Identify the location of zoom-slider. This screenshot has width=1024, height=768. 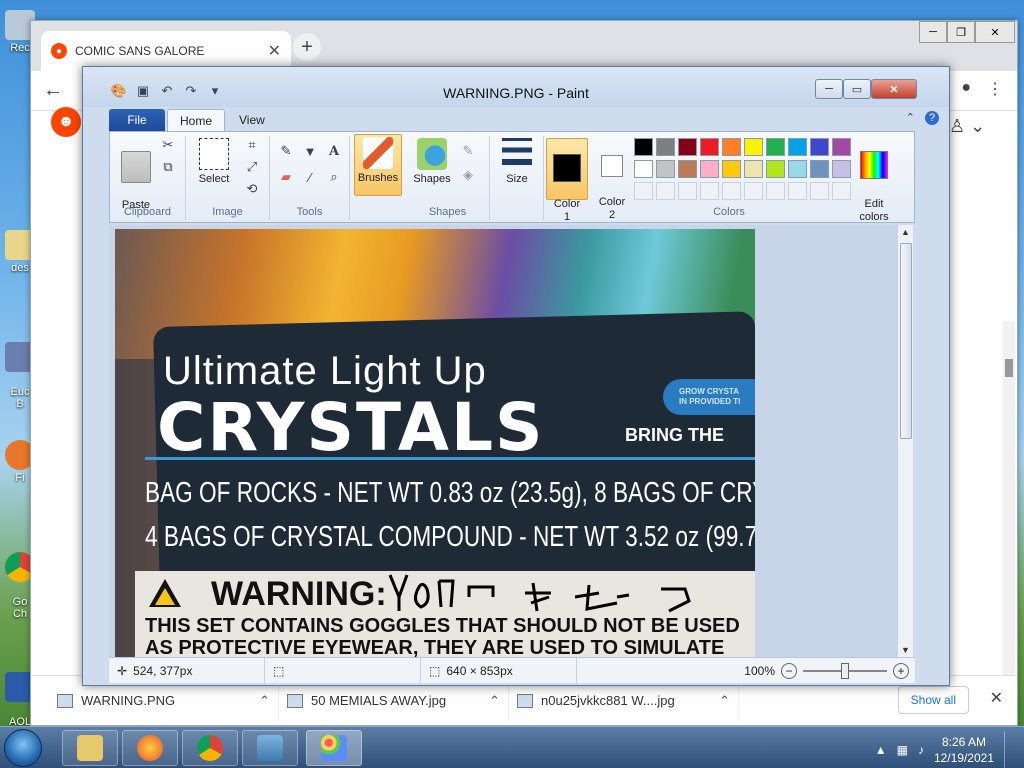
(845, 670).